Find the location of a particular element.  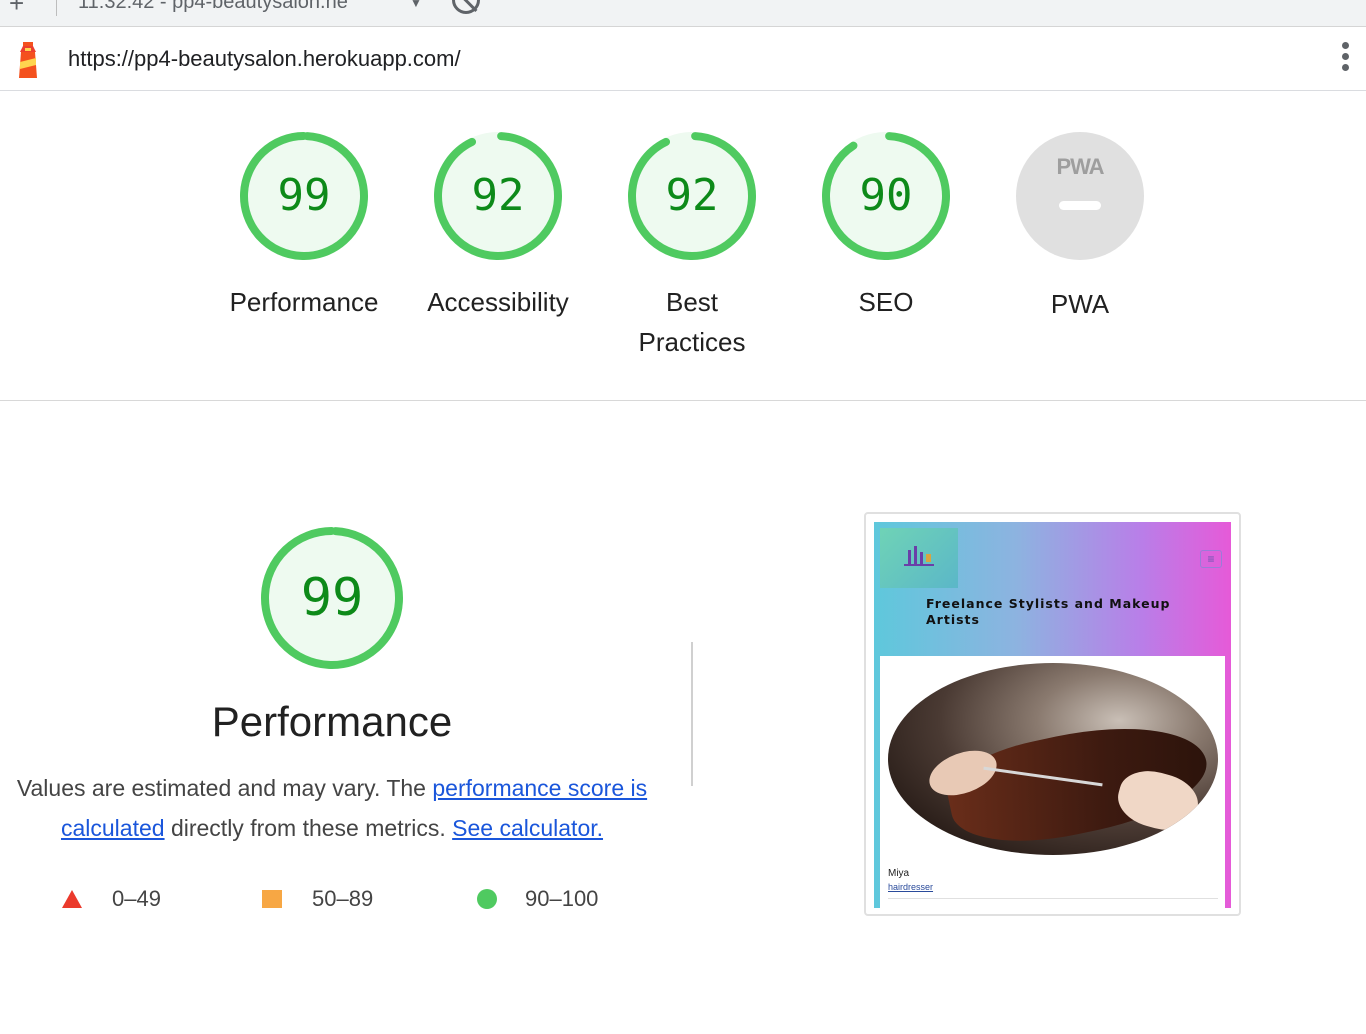

stylist-name: Miya is located at coordinates (899, 873).